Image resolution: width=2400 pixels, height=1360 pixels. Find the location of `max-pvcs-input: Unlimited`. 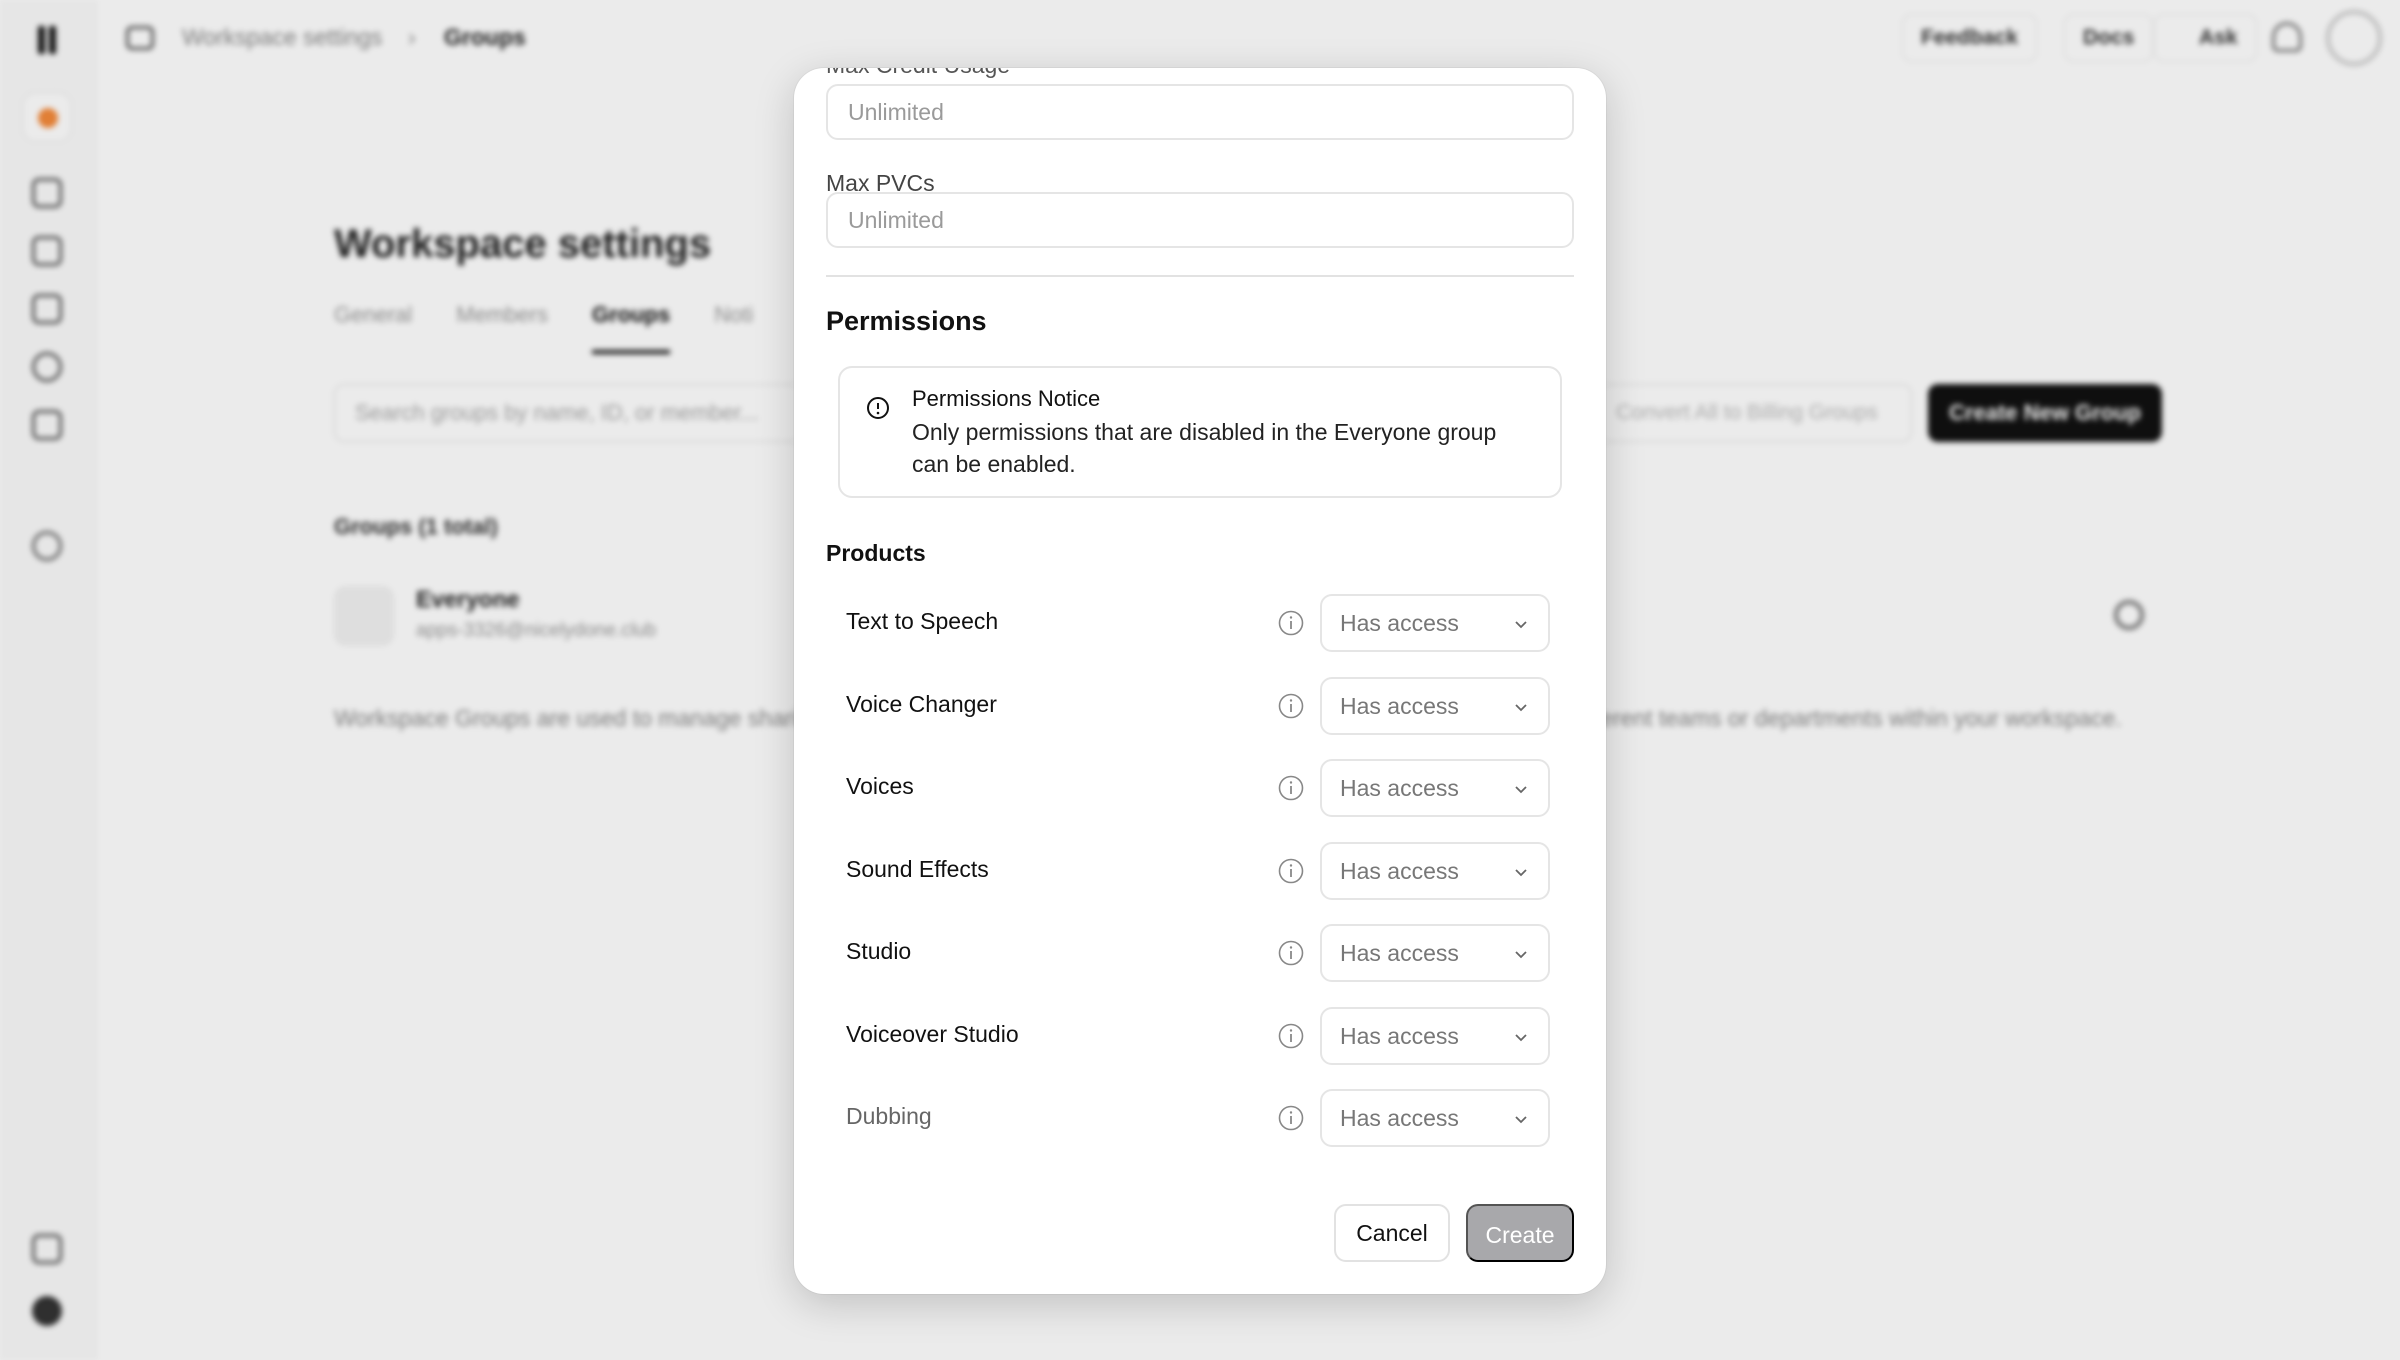

max-pvcs-input: Unlimited is located at coordinates (1200, 220).